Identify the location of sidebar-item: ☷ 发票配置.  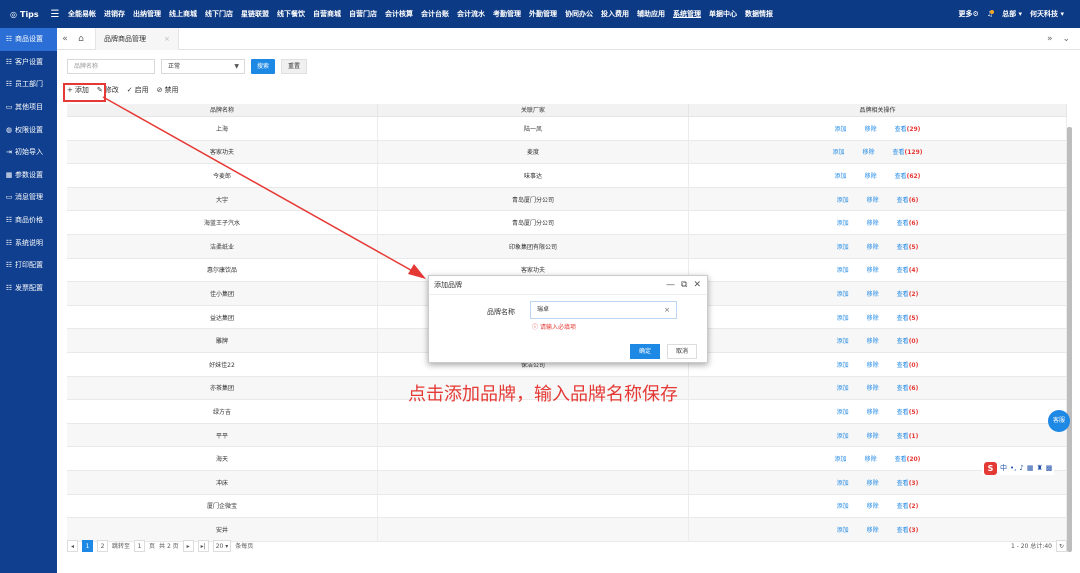
(28, 288).